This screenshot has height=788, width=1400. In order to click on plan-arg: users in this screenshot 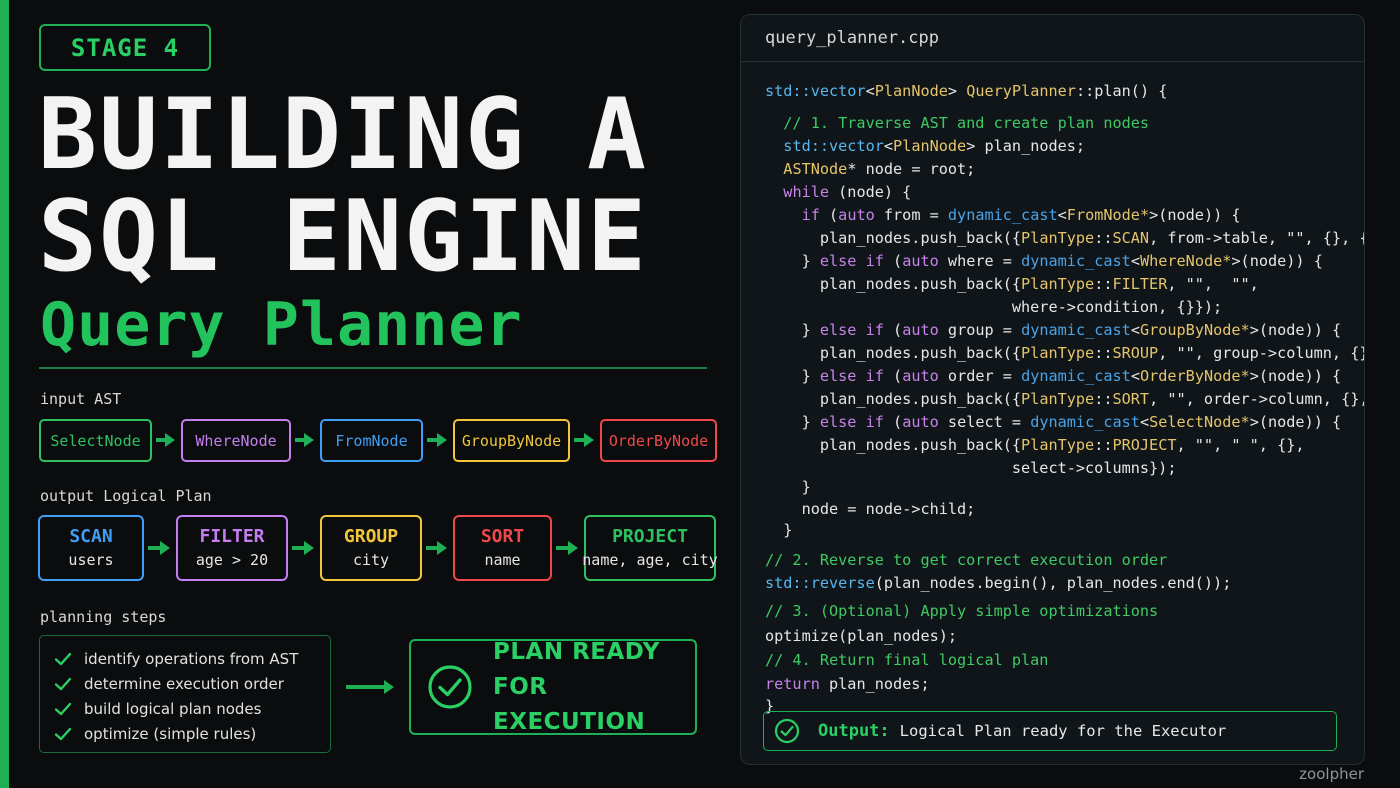, I will do `click(91, 560)`.